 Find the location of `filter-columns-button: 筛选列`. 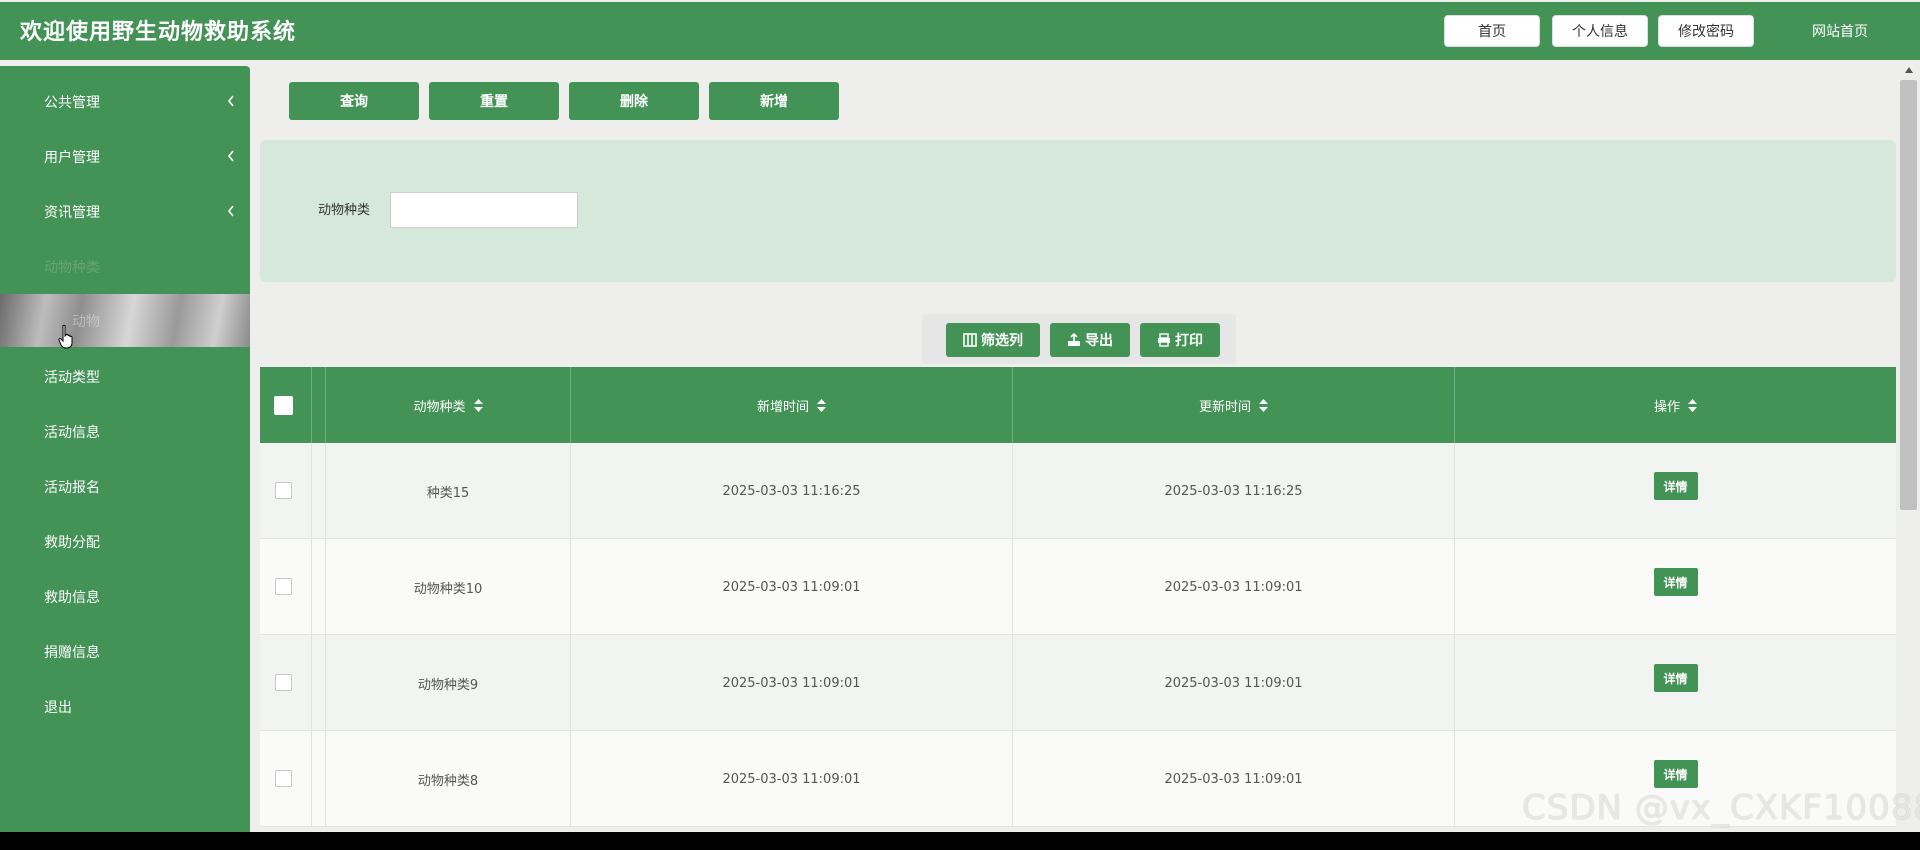

filter-columns-button: 筛选列 is located at coordinates (993, 340).